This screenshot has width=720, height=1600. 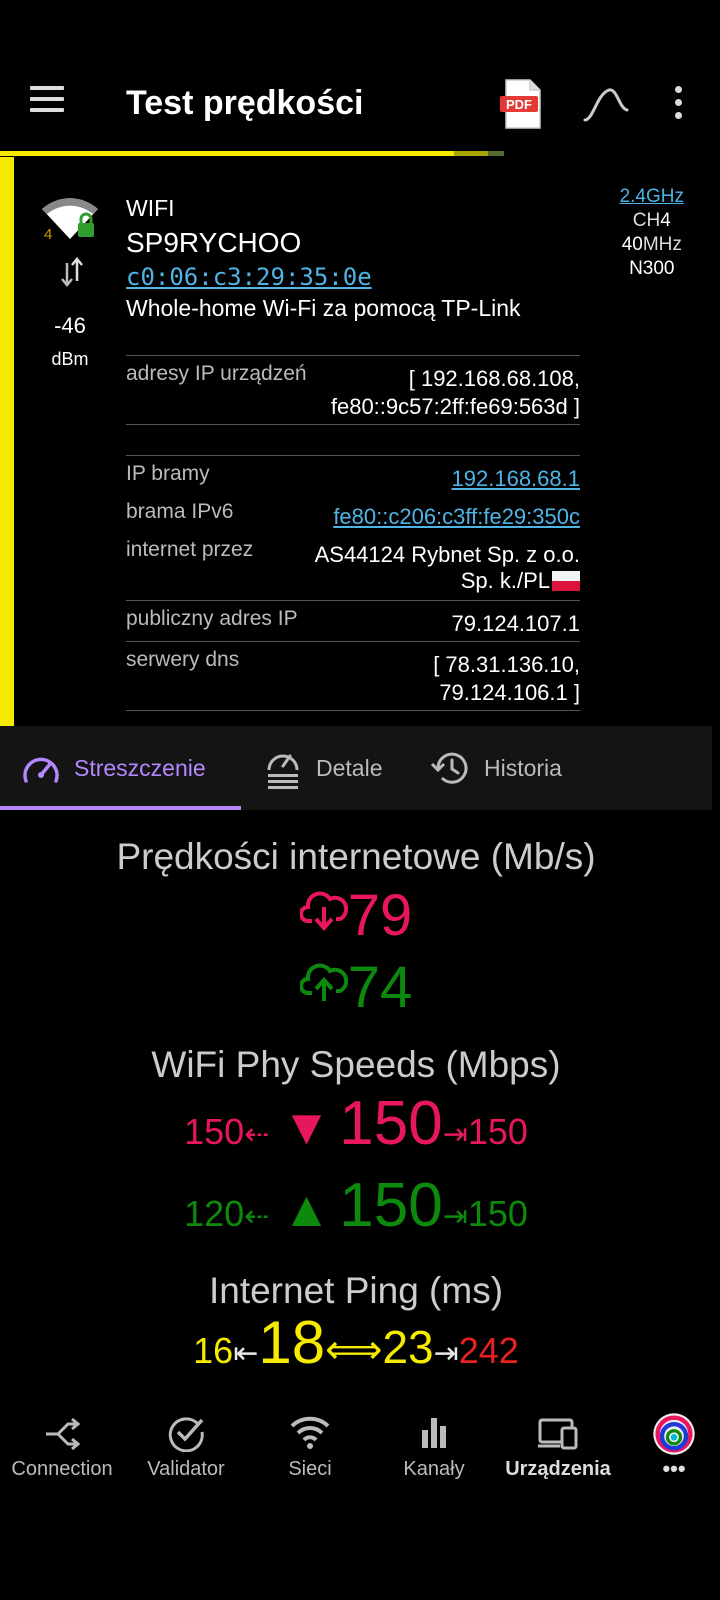 What do you see at coordinates (497, 1131) in the screenshot?
I see `phy-down-max: 150` at bounding box center [497, 1131].